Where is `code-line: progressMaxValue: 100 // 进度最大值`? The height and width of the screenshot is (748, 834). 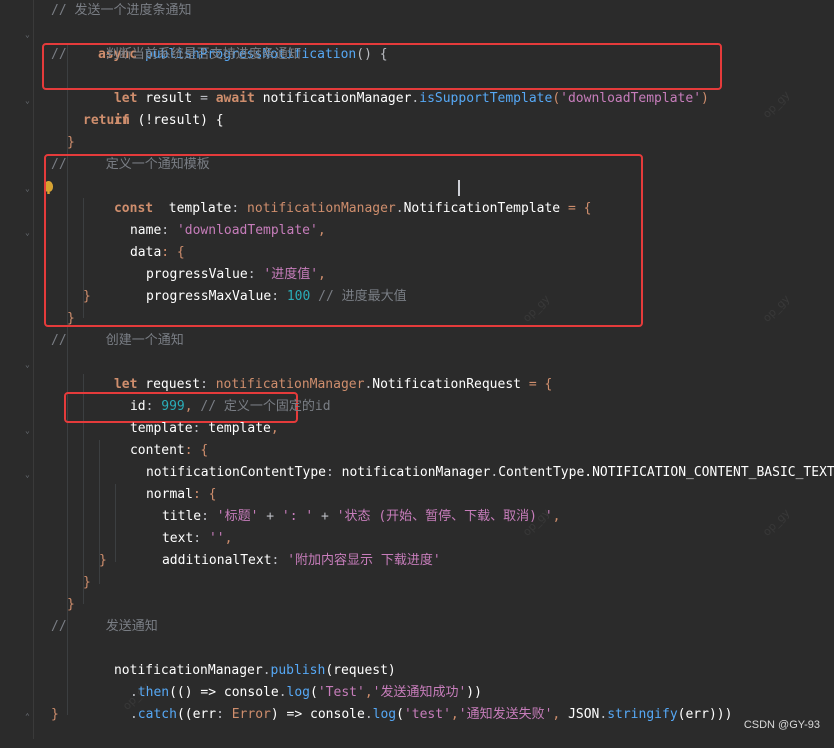 code-line: progressMaxValue: 100 // 进度最大值 is located at coordinates (229, 284).